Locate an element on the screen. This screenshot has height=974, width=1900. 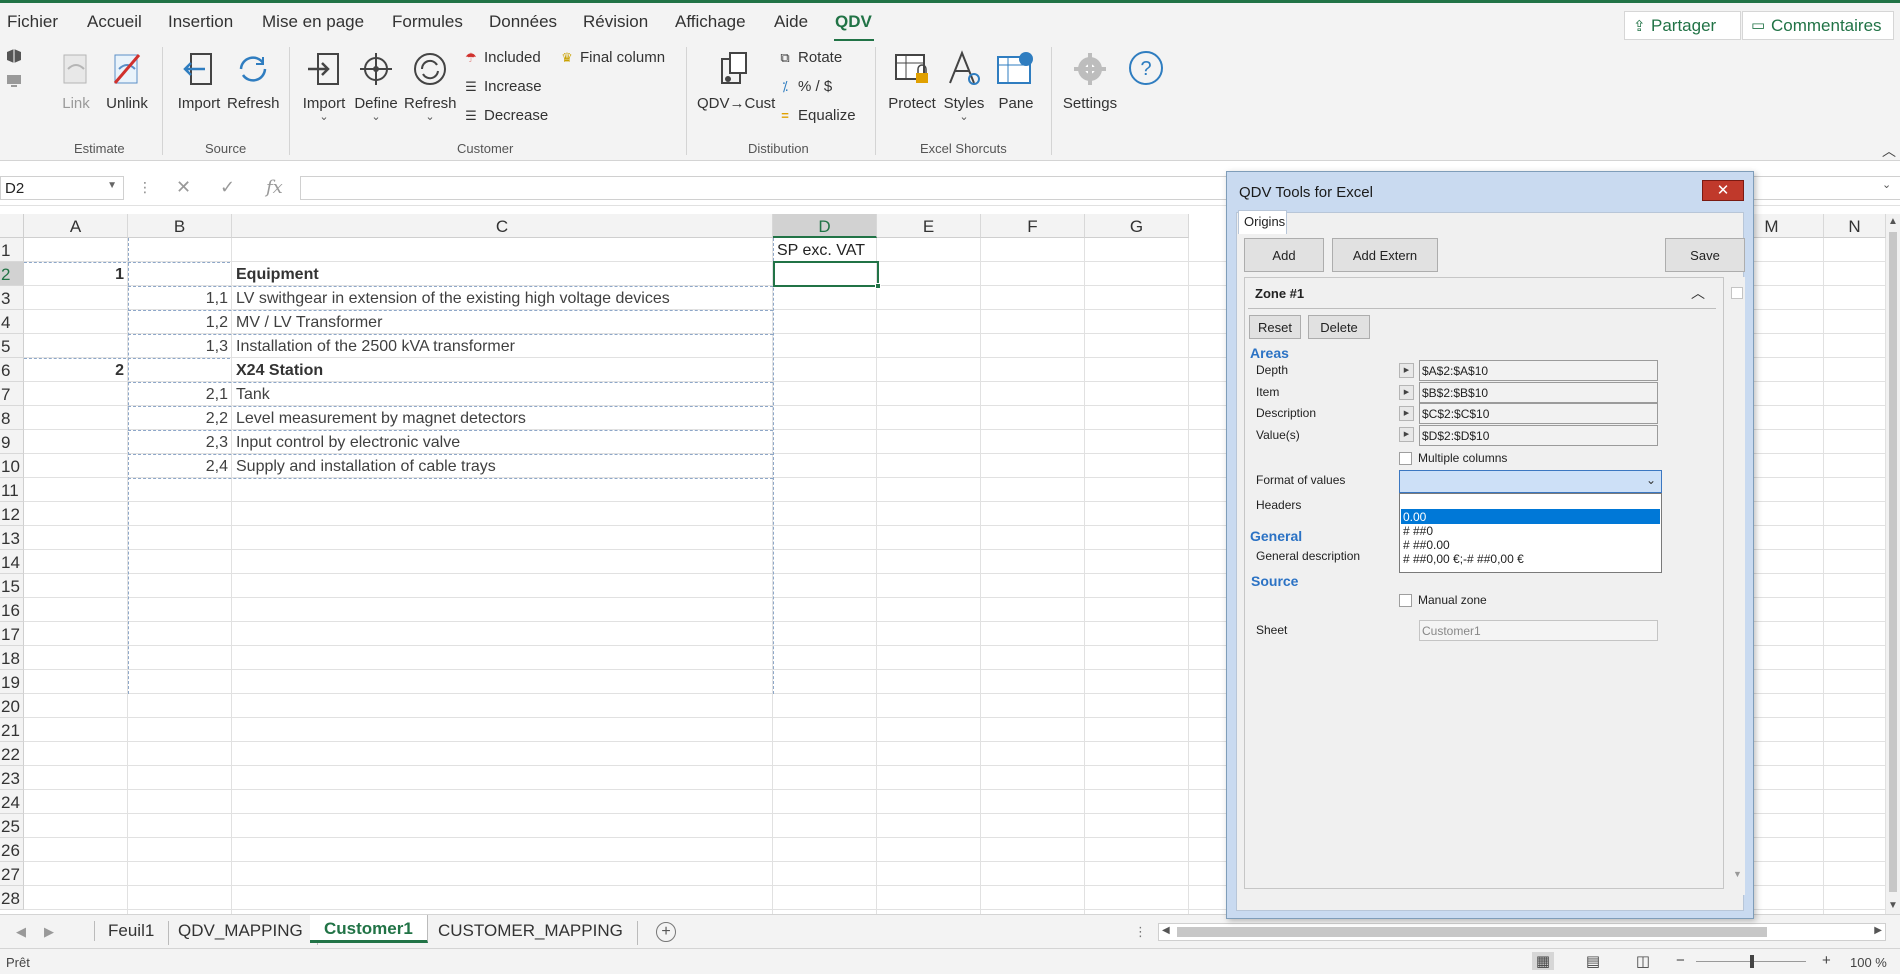
zoom-slider-thumb is located at coordinates (1752, 961).